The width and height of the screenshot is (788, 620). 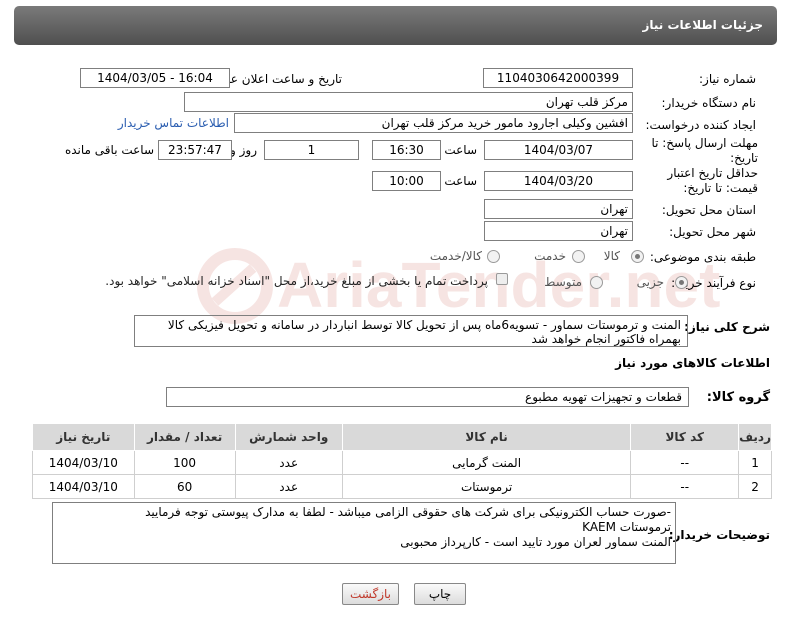 What do you see at coordinates (486, 462) in the screenshot?
I see `cell-name: المنت گرمایی` at bounding box center [486, 462].